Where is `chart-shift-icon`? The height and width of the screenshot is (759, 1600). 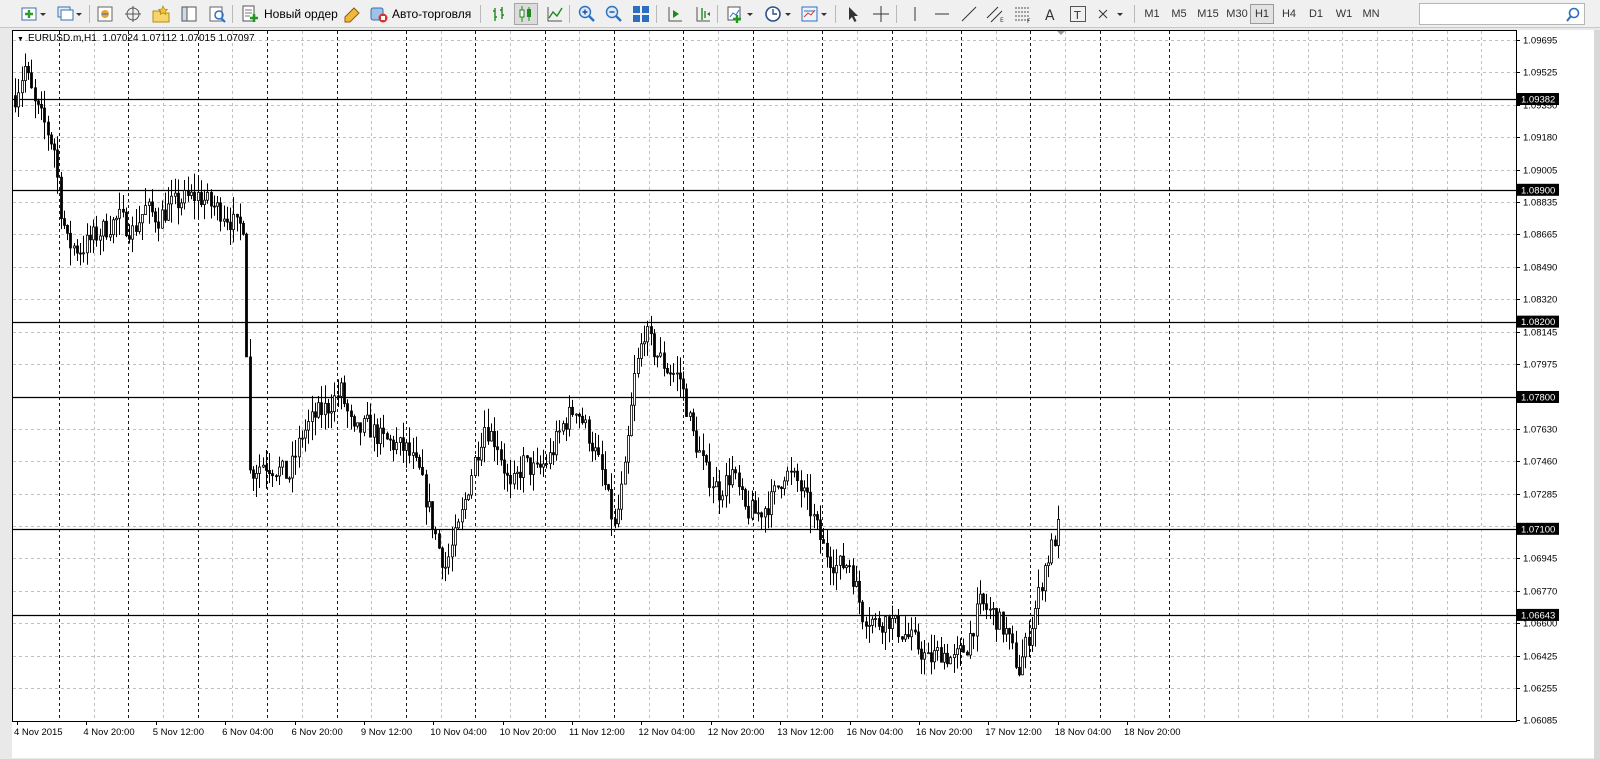 chart-shift-icon is located at coordinates (703, 14).